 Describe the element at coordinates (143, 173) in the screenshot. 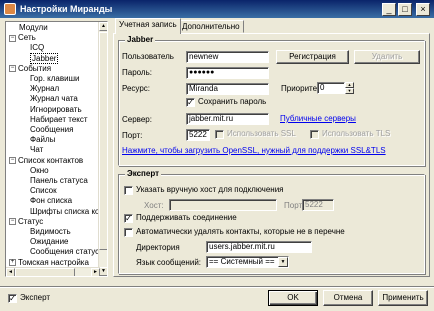

I see `expert-group-title: Эксперт` at that location.